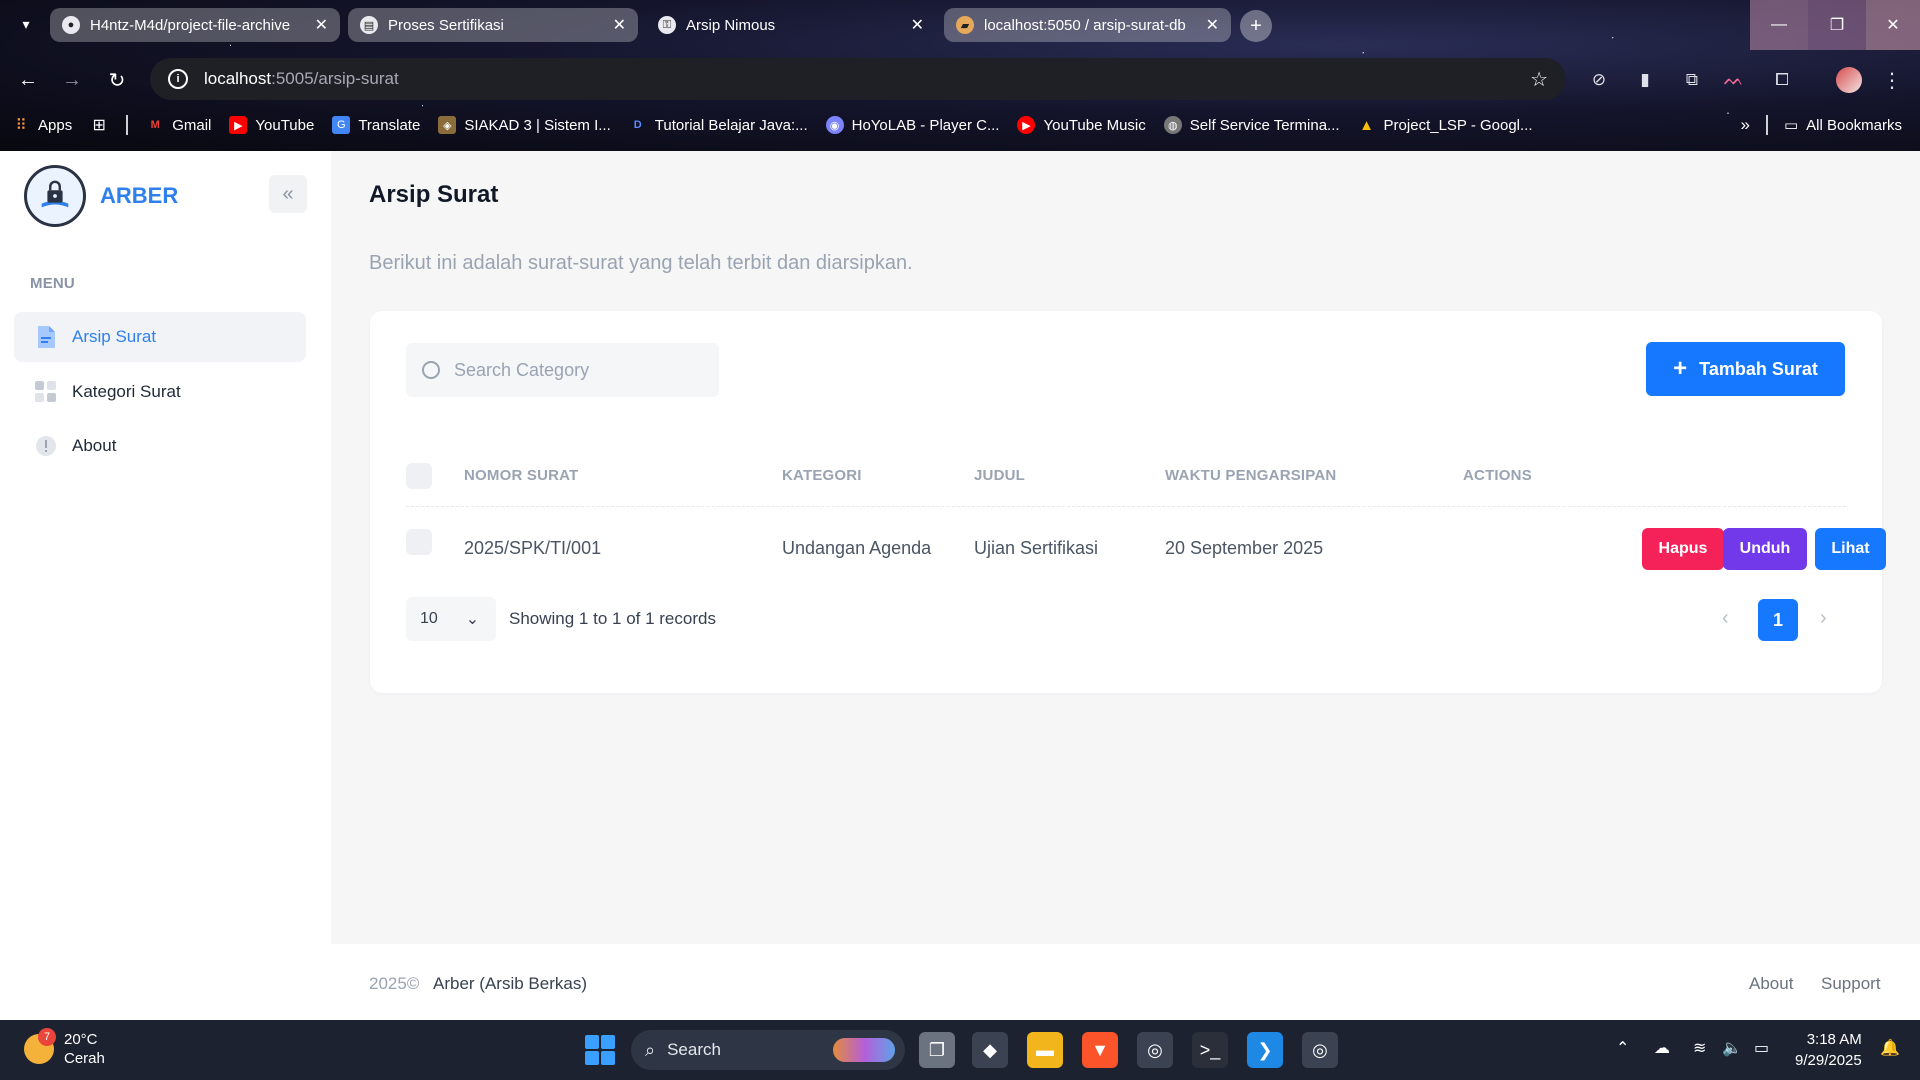 The height and width of the screenshot is (1080, 1920). I want to click on close-window-button: ✕, so click(1893, 25).